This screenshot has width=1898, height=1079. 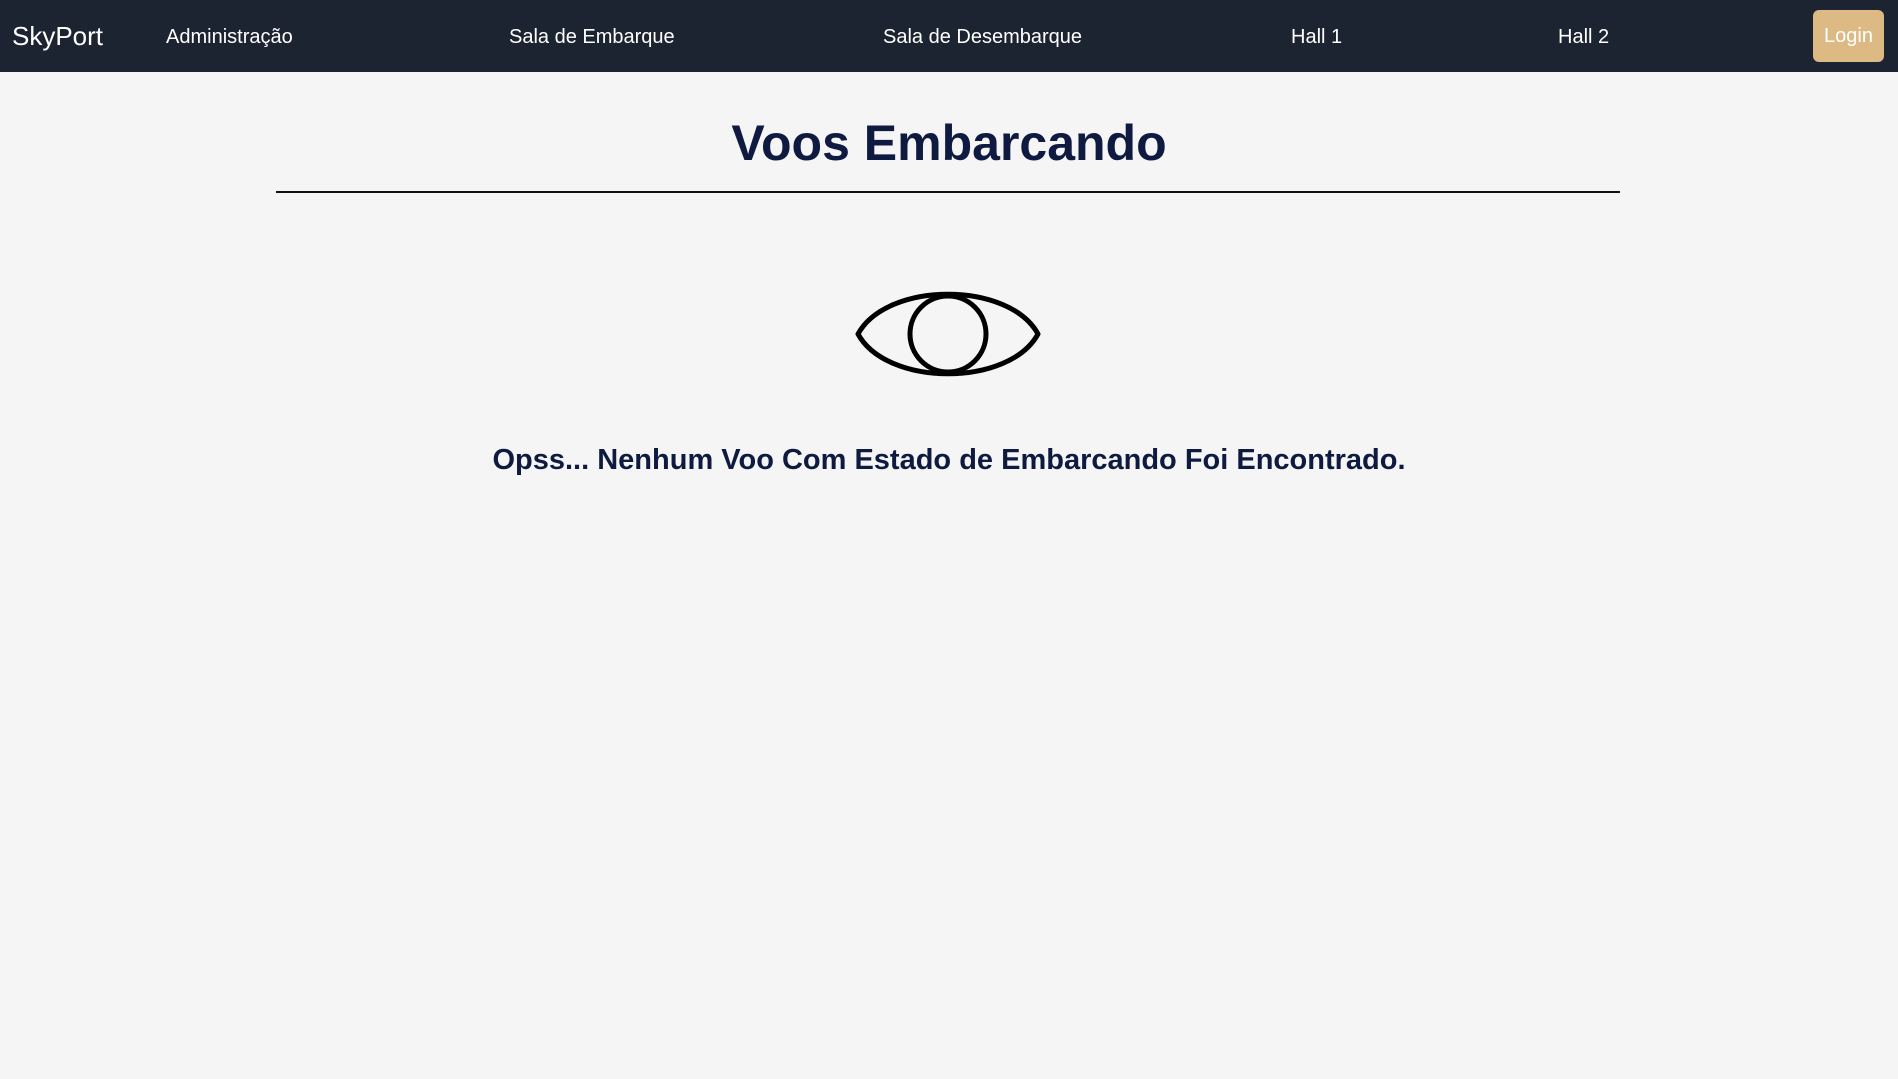 I want to click on nav-link-hall-1: Hall 1, so click(x=1316, y=36).